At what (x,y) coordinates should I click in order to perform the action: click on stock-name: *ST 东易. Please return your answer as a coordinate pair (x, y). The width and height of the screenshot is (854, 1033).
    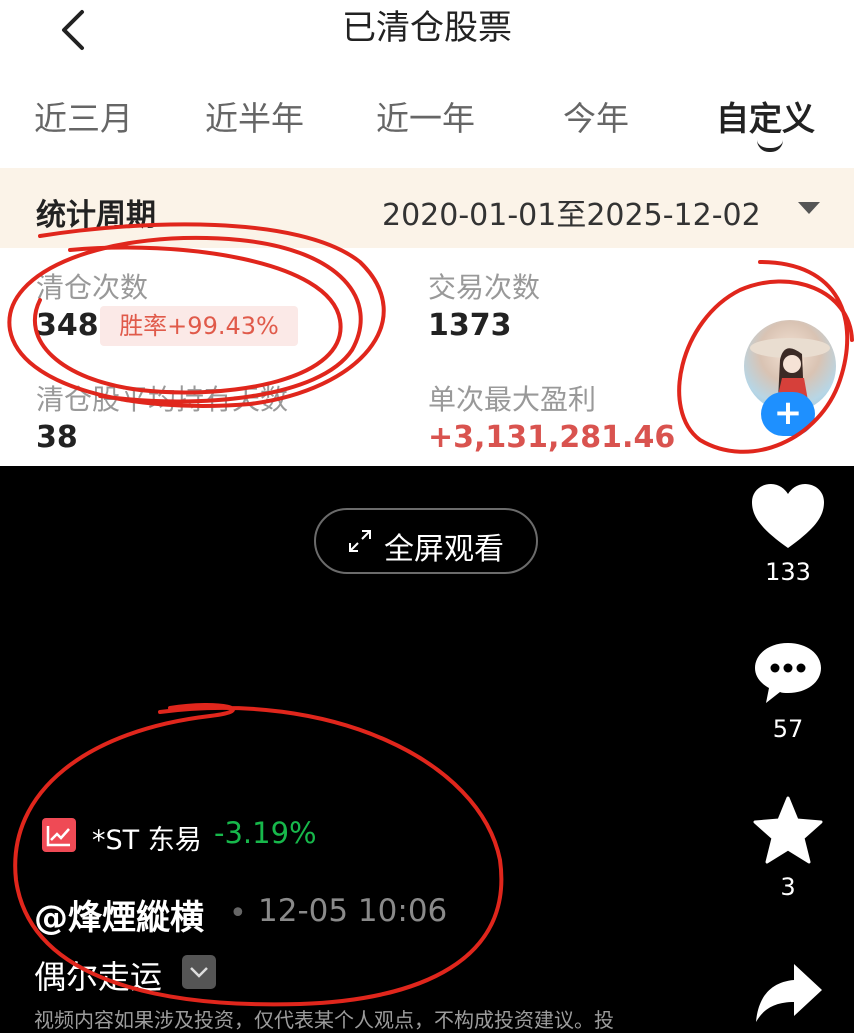
    Looking at the image, I should click on (147, 837).